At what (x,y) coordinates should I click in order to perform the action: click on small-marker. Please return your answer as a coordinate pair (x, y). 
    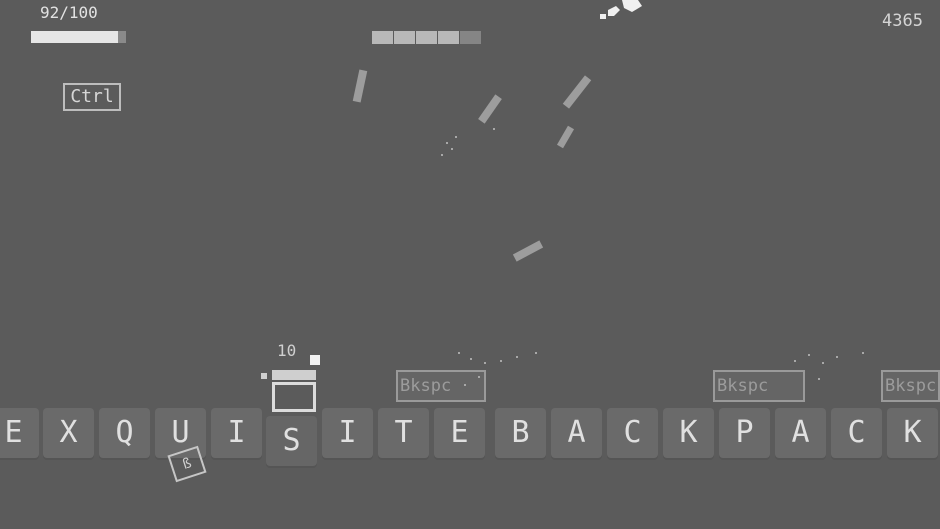
    Looking at the image, I should click on (264, 376).